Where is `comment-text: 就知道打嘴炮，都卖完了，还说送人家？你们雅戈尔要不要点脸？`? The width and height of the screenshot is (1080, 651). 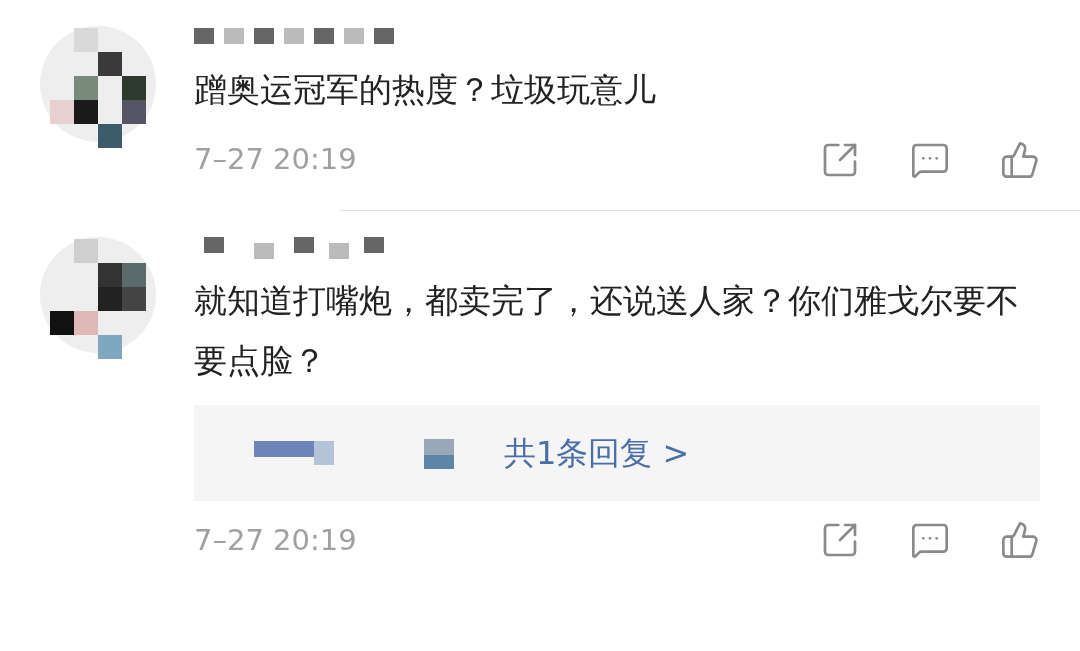
comment-text: 就知道打嘴炮，都卖完了，还说送人家？你们雅戈尔要不要点脸？ is located at coordinates (607, 330).